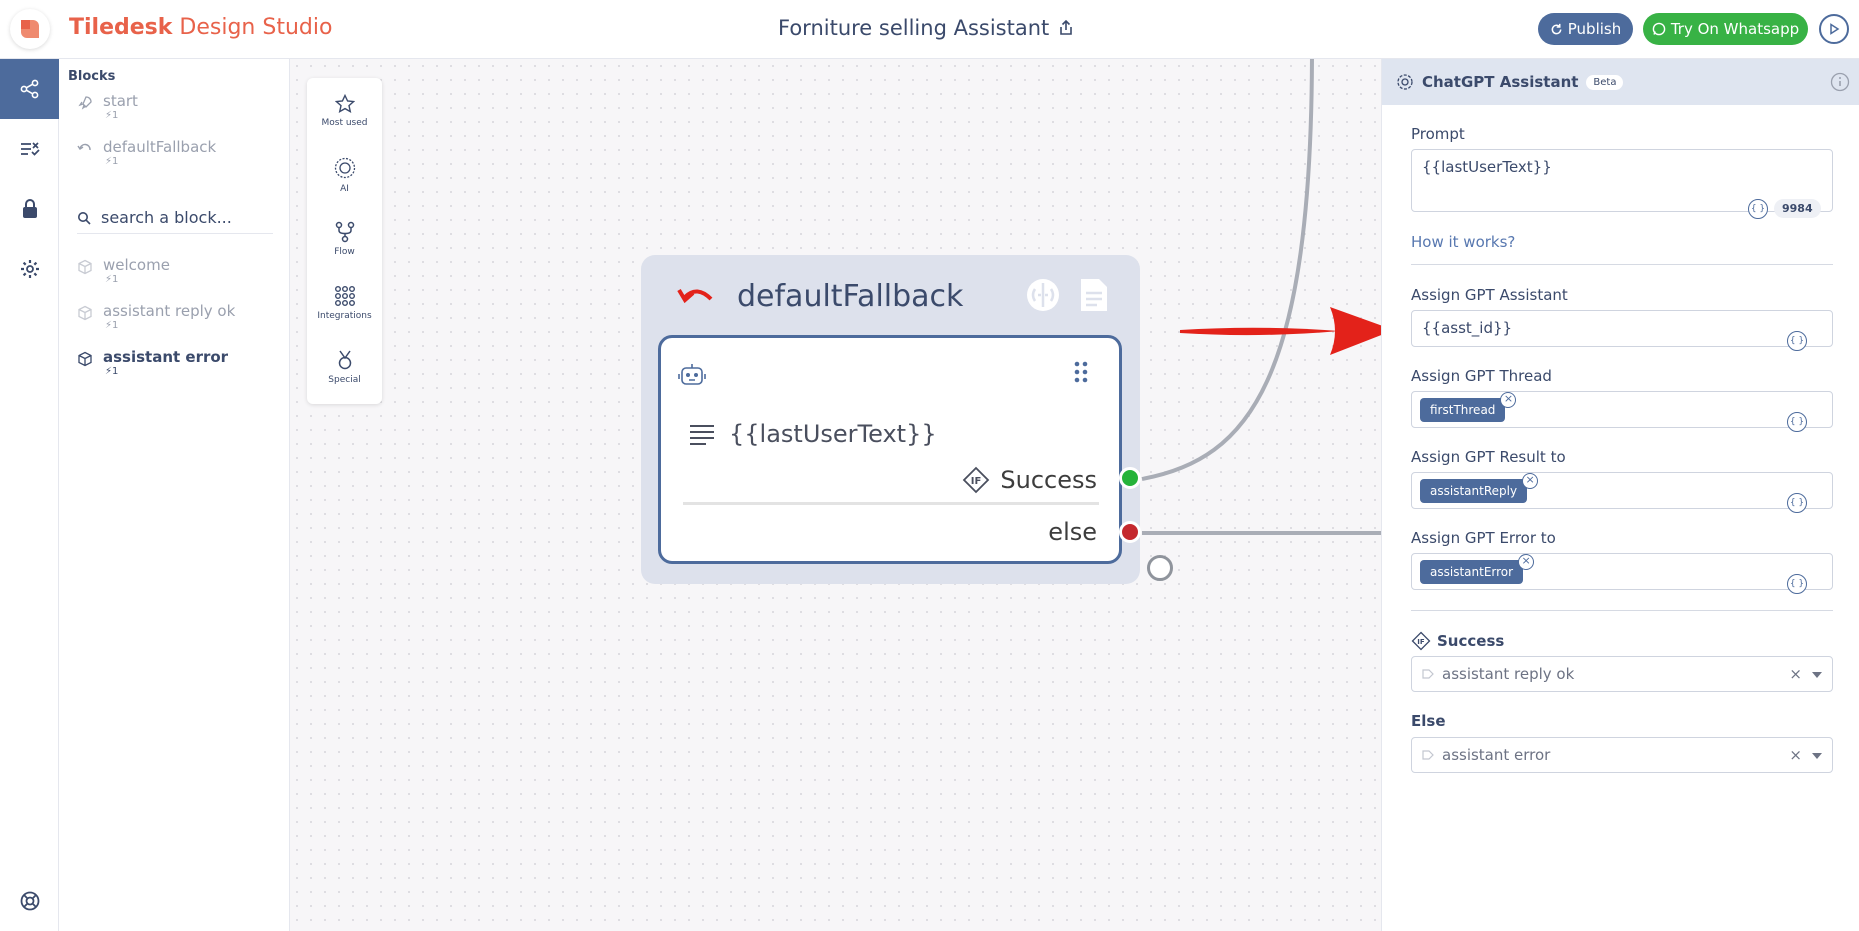  Describe the element at coordinates (914, 28) in the screenshot. I see `document-title-text: Forniture selling Assistant` at that location.